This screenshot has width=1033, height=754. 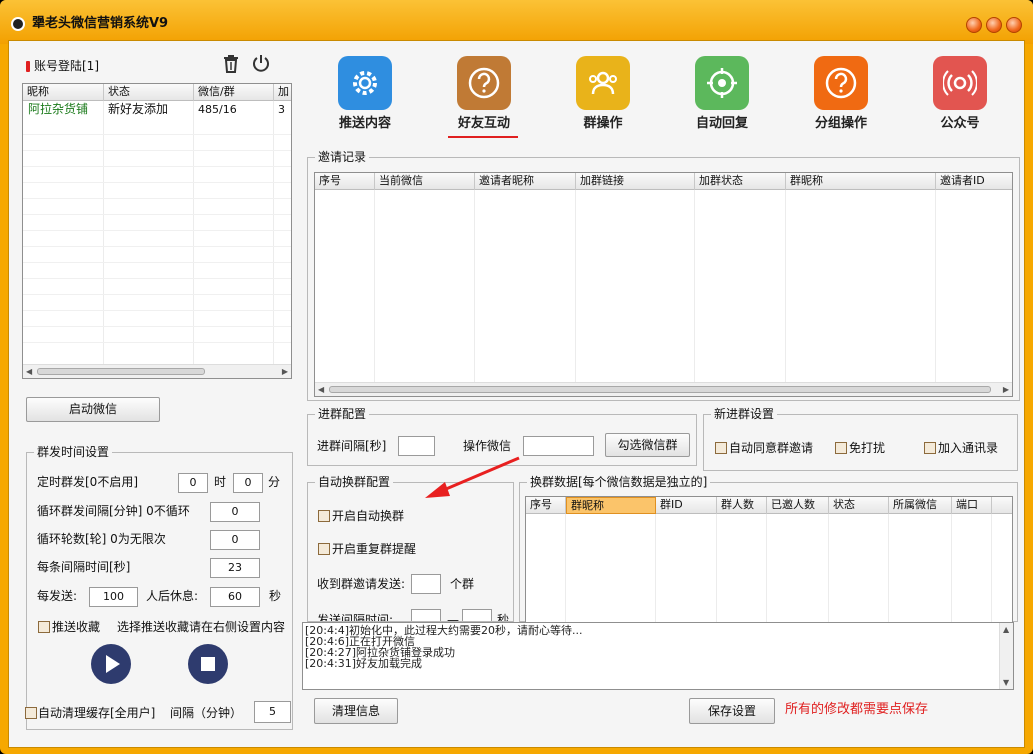 What do you see at coordinates (994, 25) in the screenshot?
I see `maximize-button` at bounding box center [994, 25].